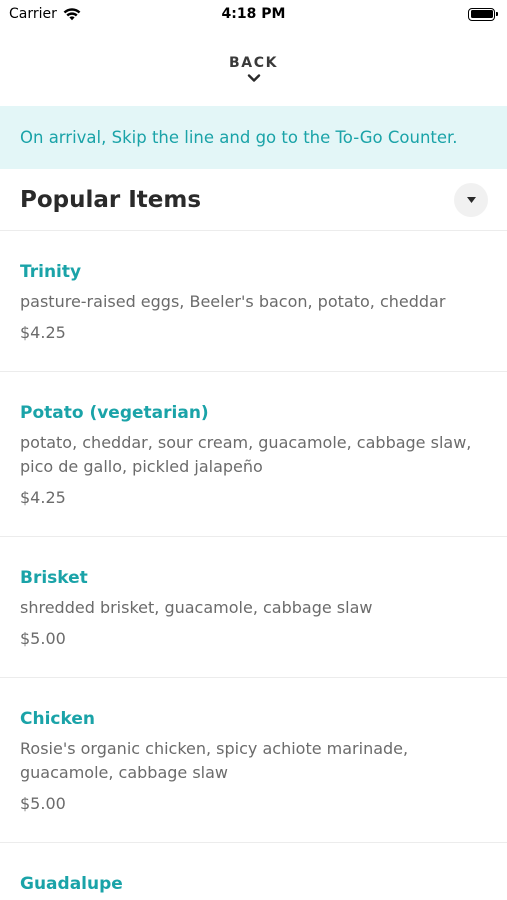 This screenshot has height=900, width=507. Describe the element at coordinates (51, 272) in the screenshot. I see `menu-item-name: Trinity` at that location.